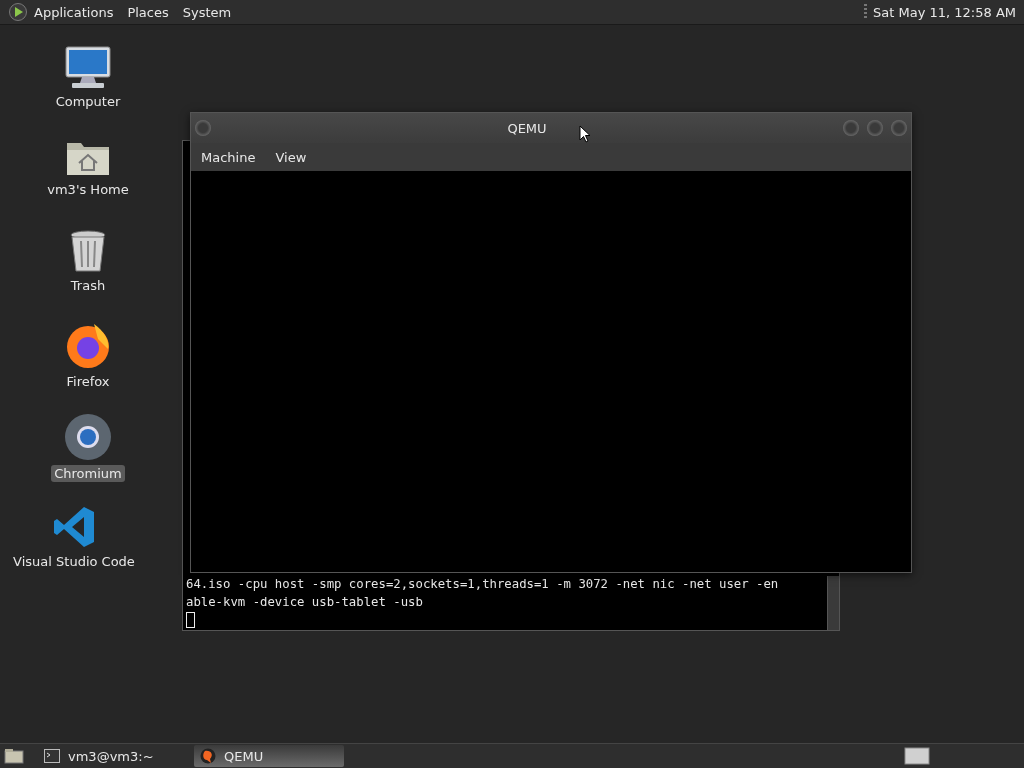 This screenshot has height=768, width=1024. What do you see at coordinates (52, 756) in the screenshot?
I see `terminal-icon` at bounding box center [52, 756].